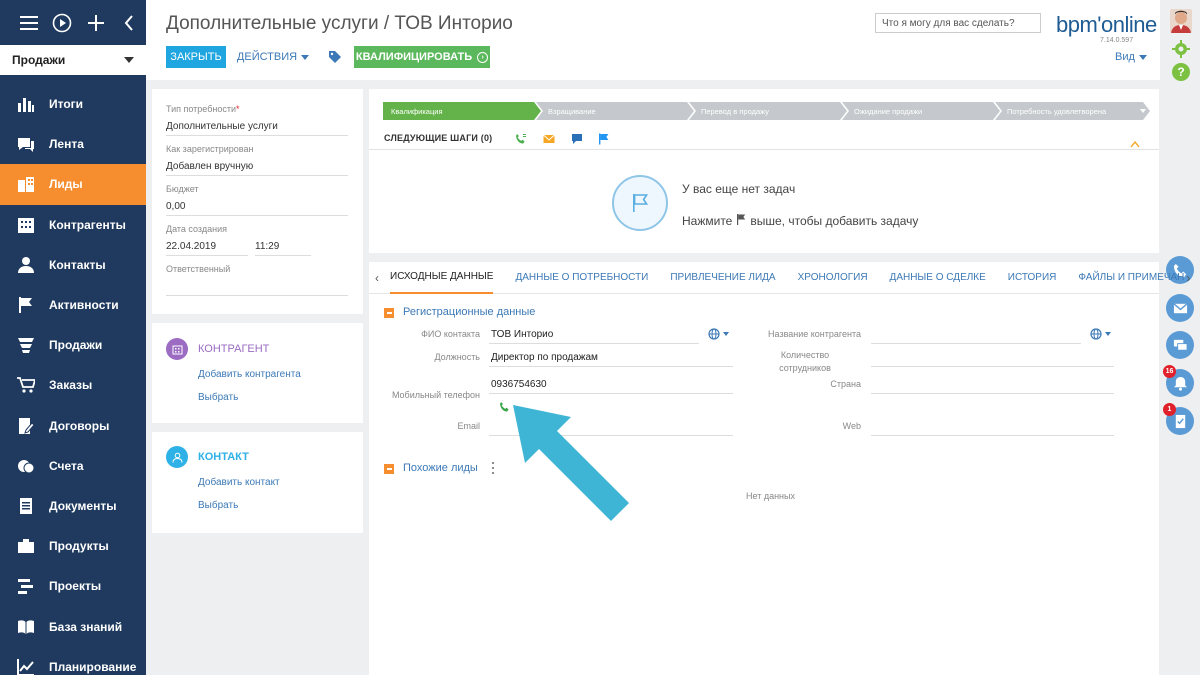 The image size is (1200, 675). What do you see at coordinates (768, 111) in the screenshot?
I see `stage-transfer-to-sale: Перевод в продажу` at bounding box center [768, 111].